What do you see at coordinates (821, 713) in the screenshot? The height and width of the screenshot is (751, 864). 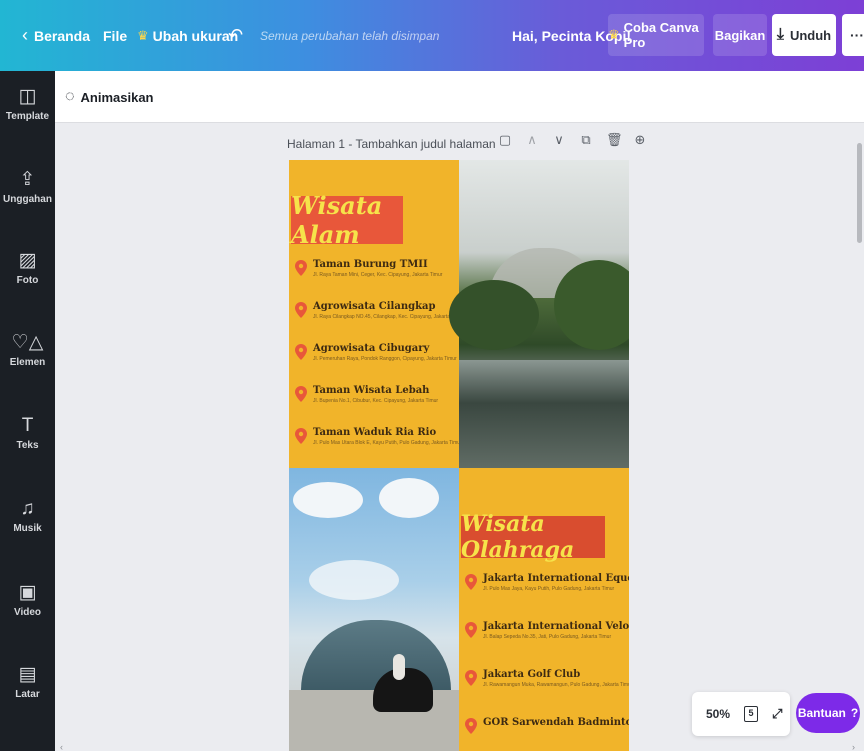 I see `help-label: Bantuan` at bounding box center [821, 713].